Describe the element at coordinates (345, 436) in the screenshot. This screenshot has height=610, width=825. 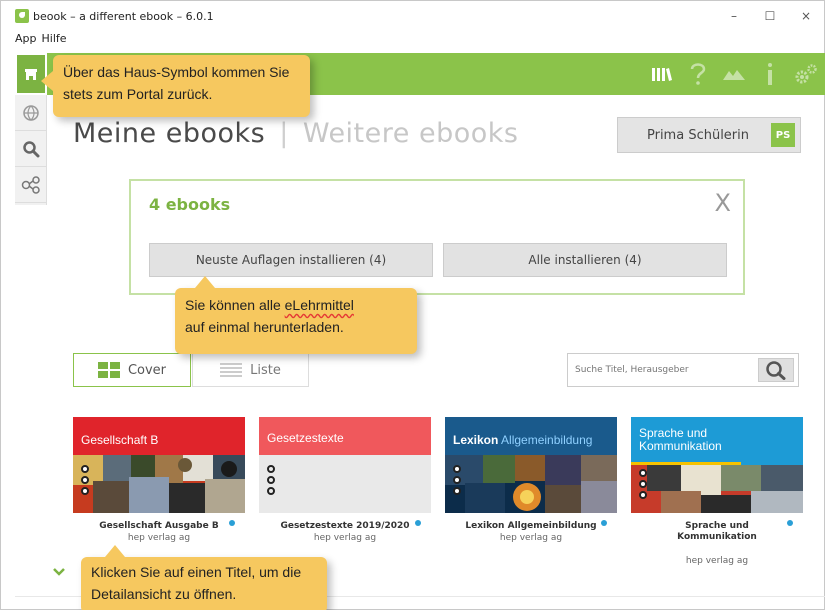
I see `book-cover-title: Gesetzestexte` at that location.